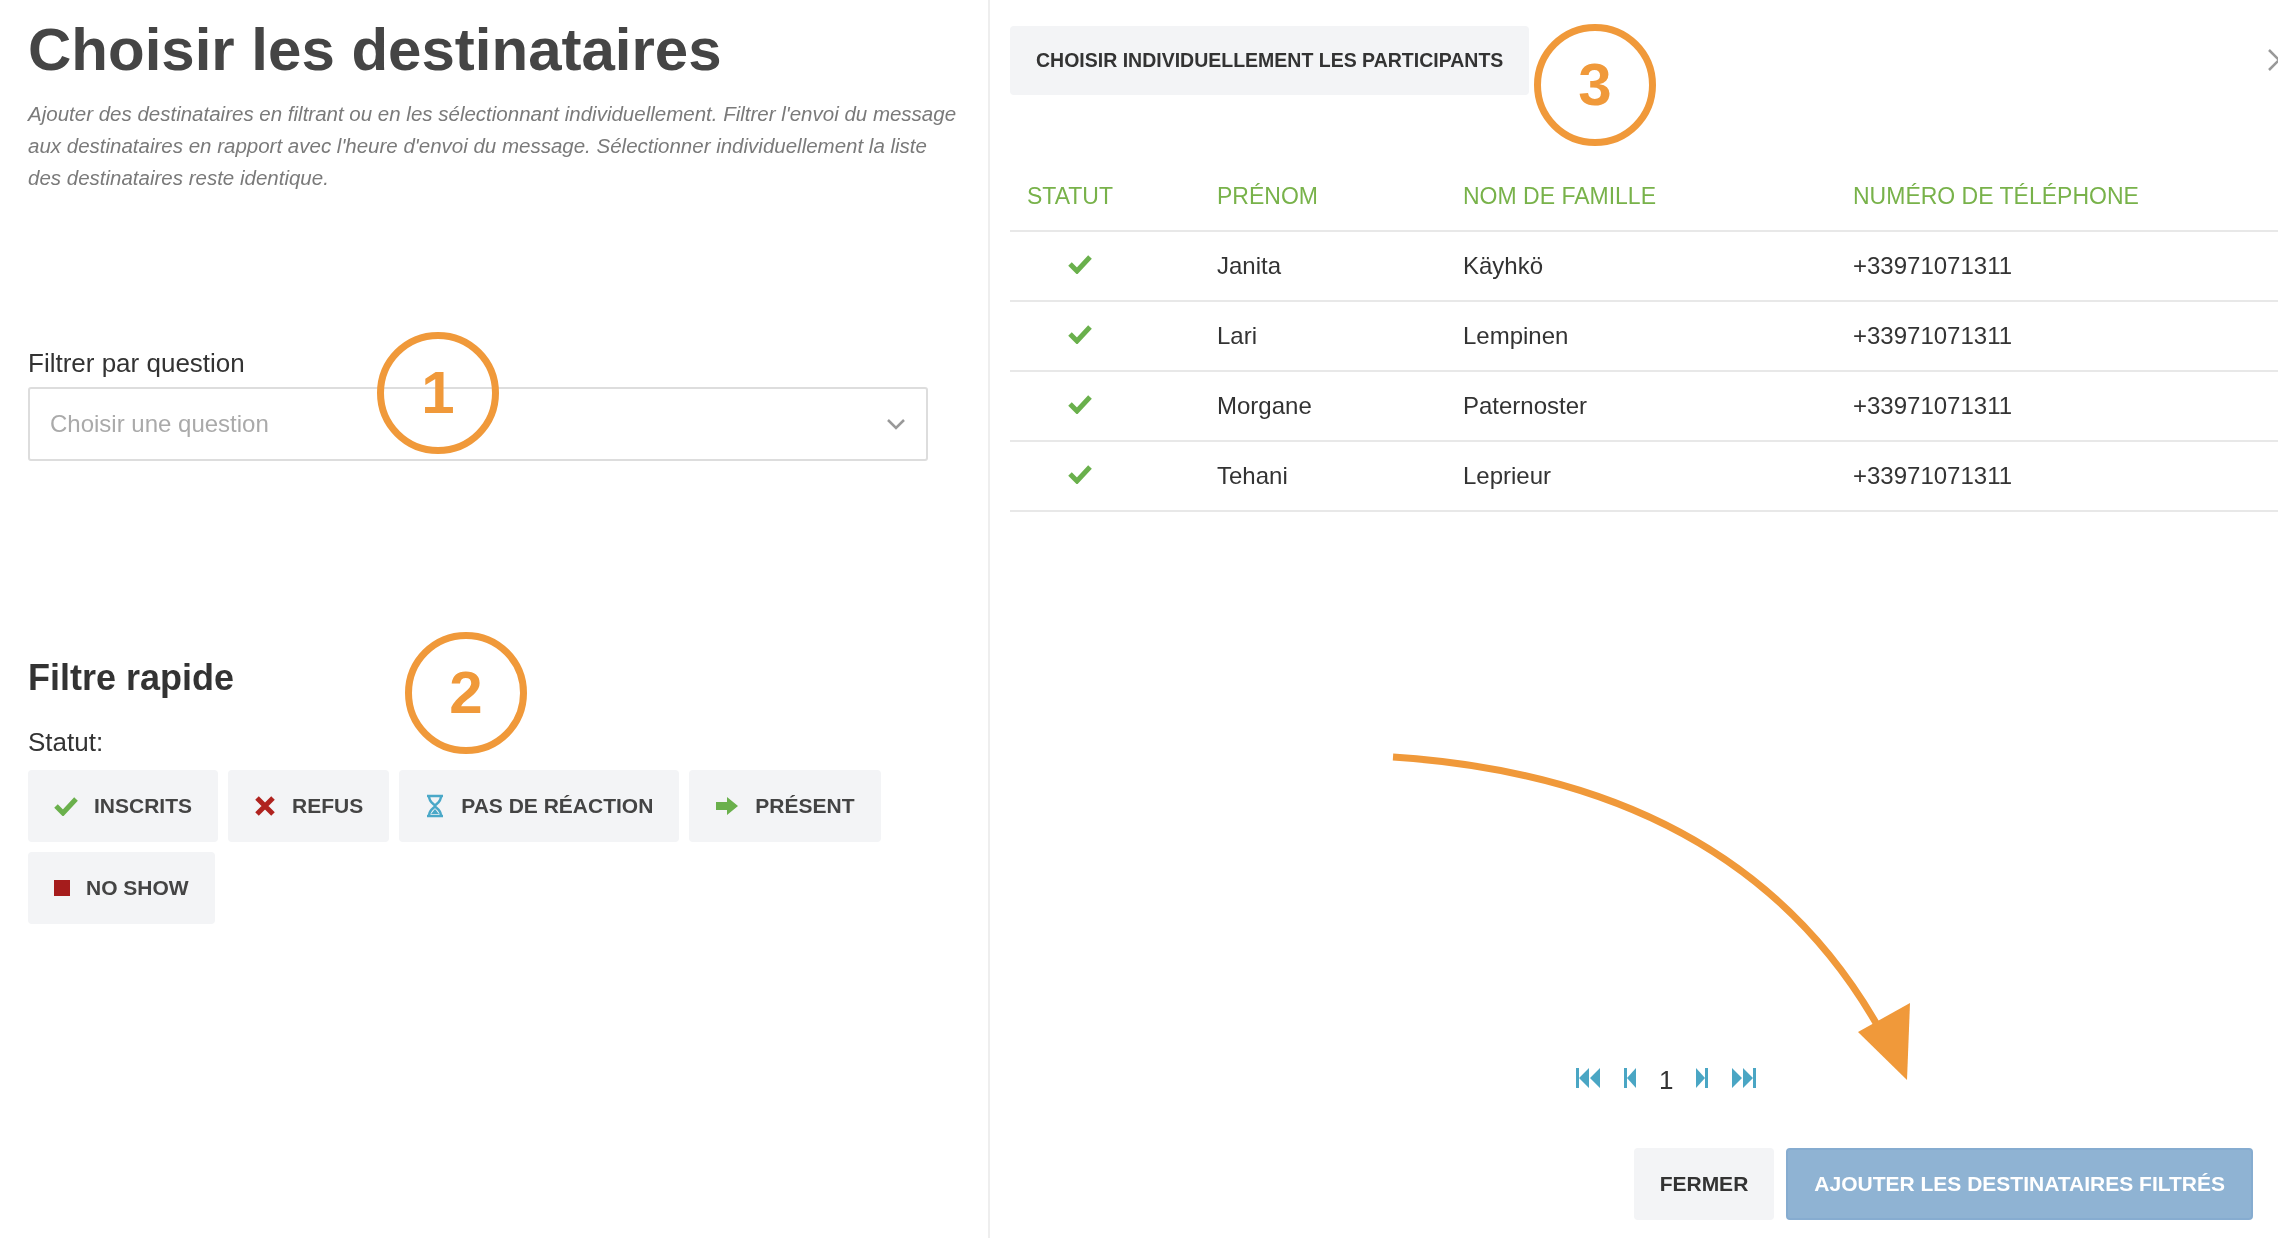  I want to click on filter-button: NO SHOW, so click(121, 888).